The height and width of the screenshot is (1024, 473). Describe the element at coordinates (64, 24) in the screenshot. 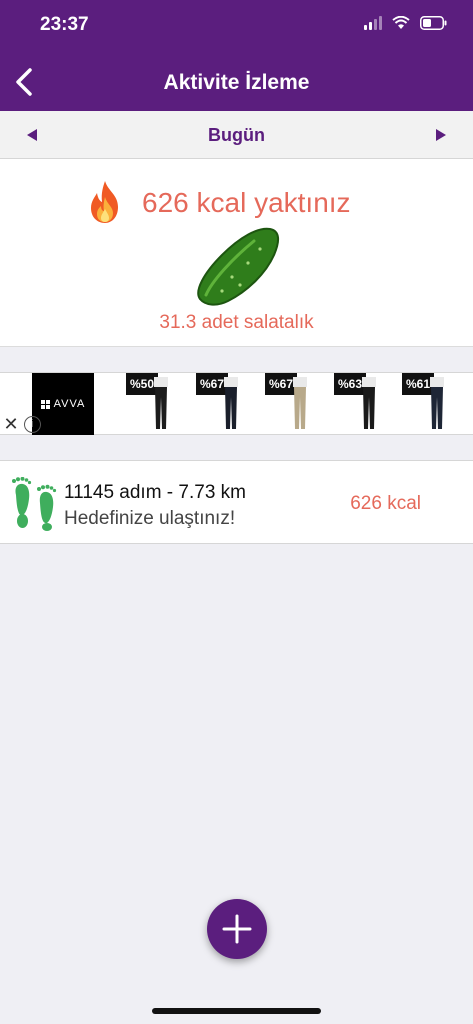

I see `status-time: 23:37` at that location.